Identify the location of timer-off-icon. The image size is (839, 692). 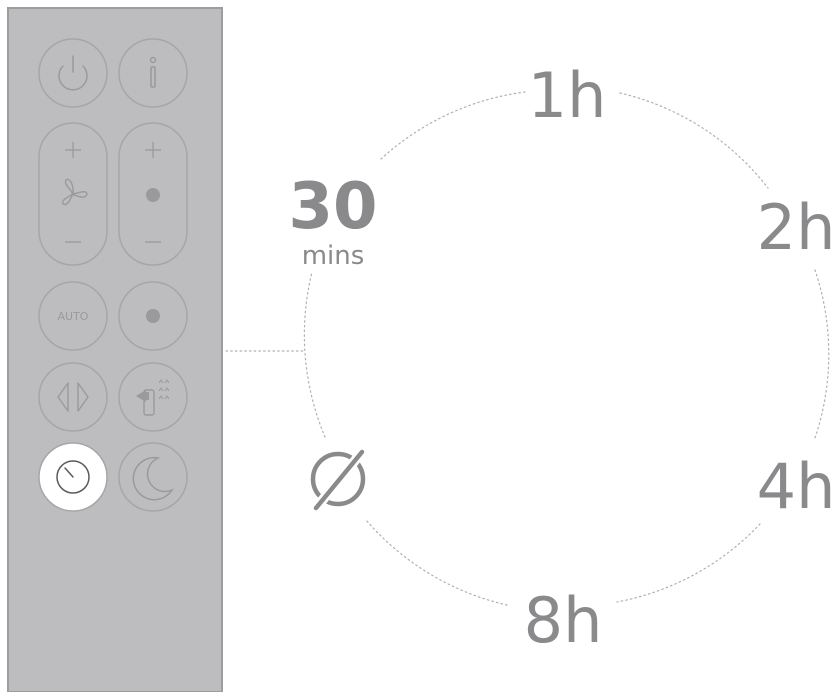
(338, 480).